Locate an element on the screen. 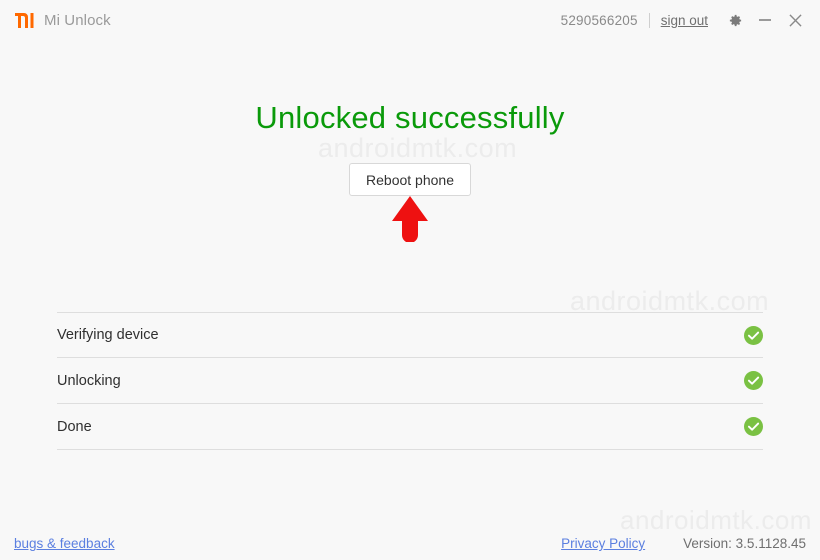  step-label: Unlocking is located at coordinates (89, 380).